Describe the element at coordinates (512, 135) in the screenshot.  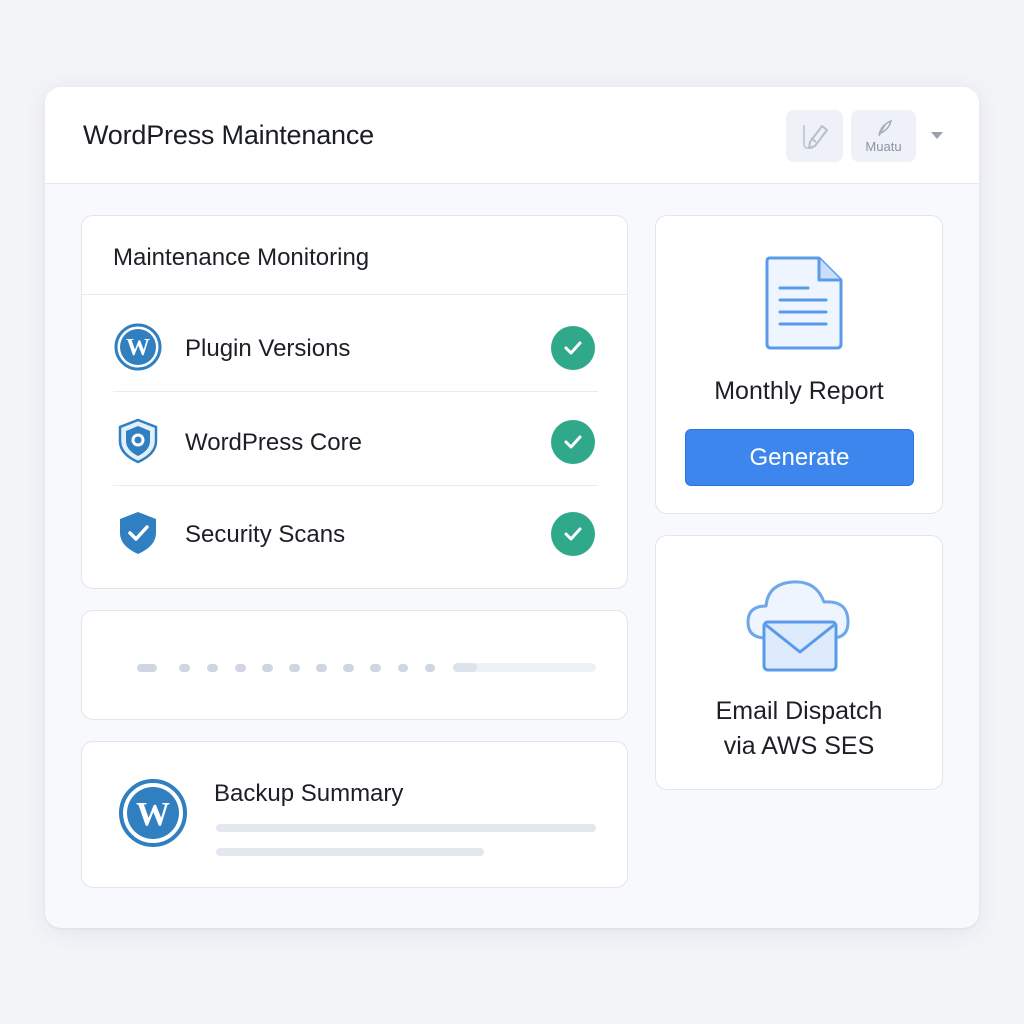
I see `header-bar: WordPress Maintenance Muatu` at that location.